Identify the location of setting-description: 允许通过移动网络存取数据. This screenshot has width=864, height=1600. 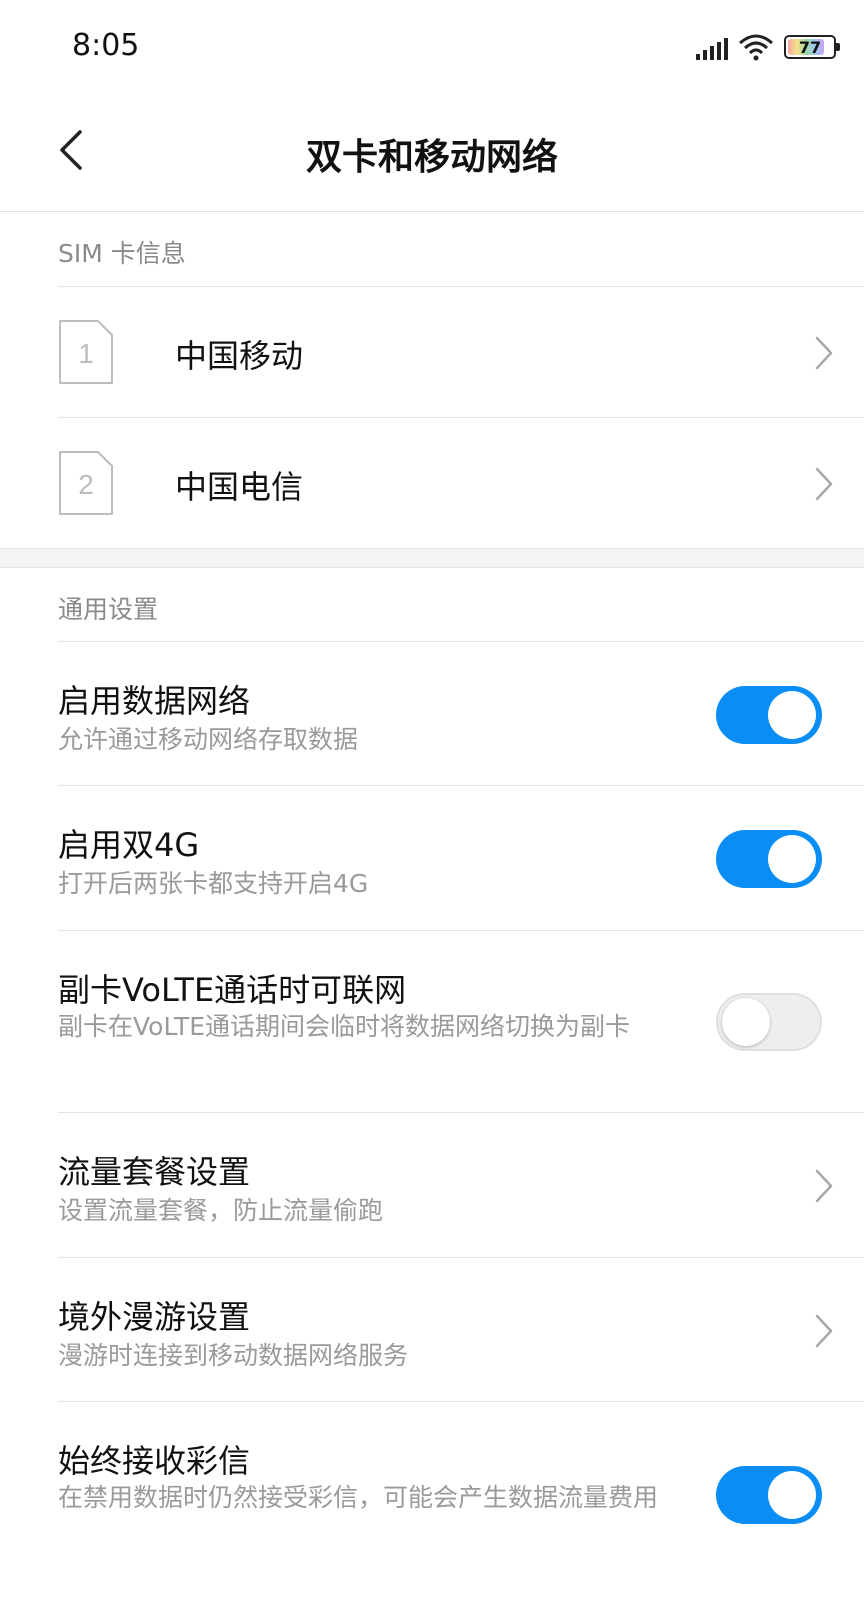
(208, 739).